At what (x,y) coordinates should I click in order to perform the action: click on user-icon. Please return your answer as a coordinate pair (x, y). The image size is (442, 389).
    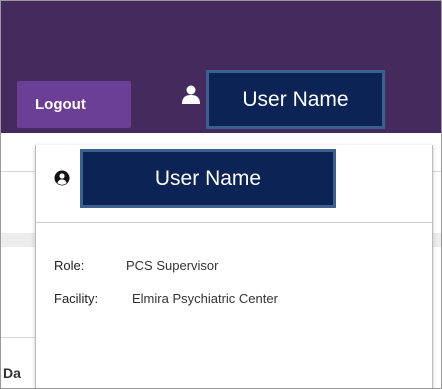
    Looking at the image, I should click on (191, 94).